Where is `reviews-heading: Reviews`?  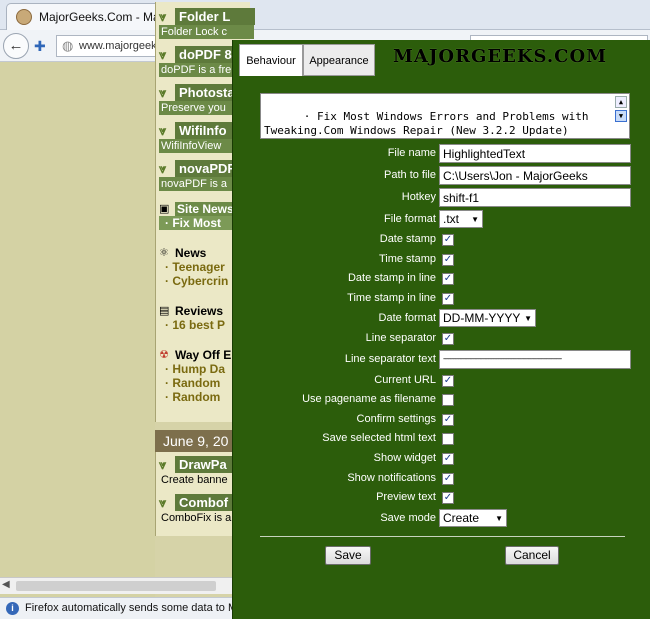
reviews-heading: Reviews is located at coordinates (199, 311).